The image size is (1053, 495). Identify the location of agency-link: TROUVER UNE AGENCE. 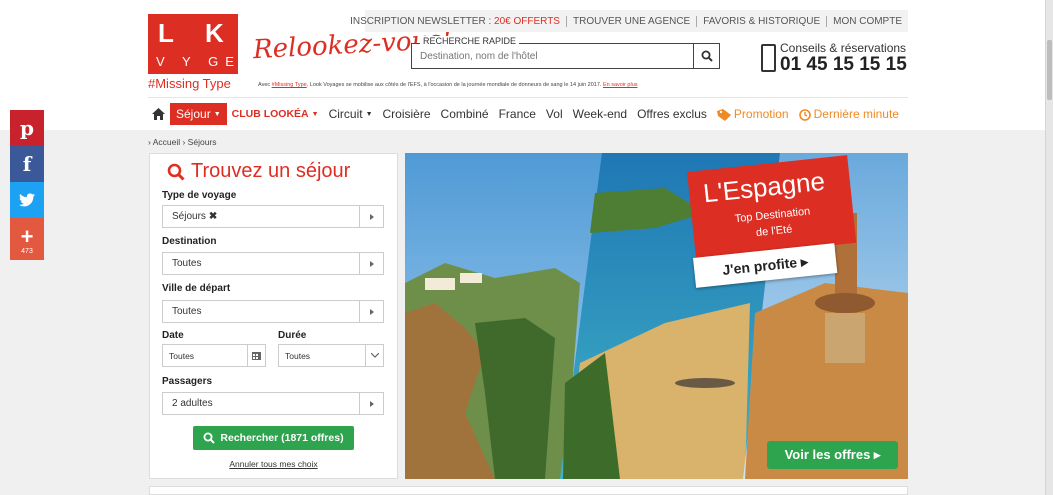
(630, 21).